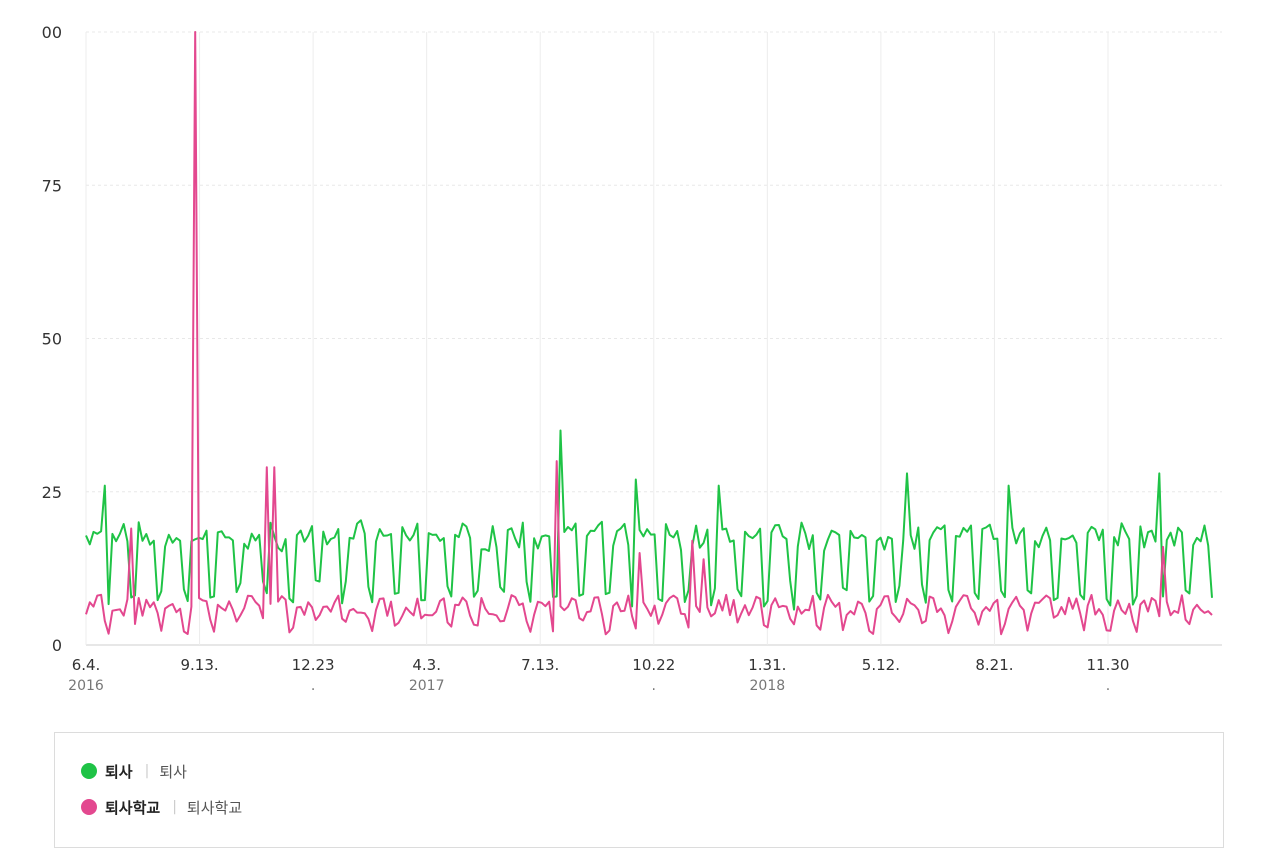 This screenshot has width=1280, height=860. Describe the element at coordinates (57, 645) in the screenshot. I see `y-tick-label: 0` at that location.